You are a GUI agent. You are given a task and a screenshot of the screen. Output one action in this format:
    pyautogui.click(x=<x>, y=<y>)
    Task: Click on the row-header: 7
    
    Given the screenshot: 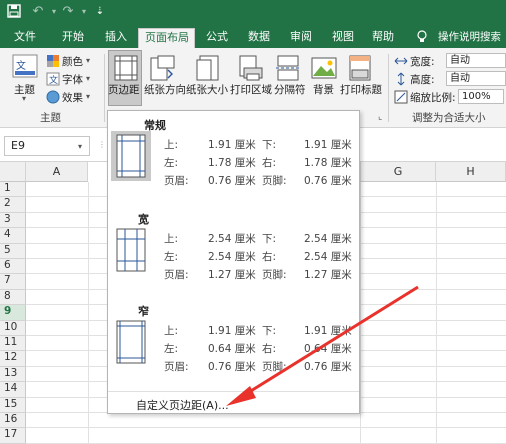 What is the action you would take?
    pyautogui.click(x=13, y=282)
    